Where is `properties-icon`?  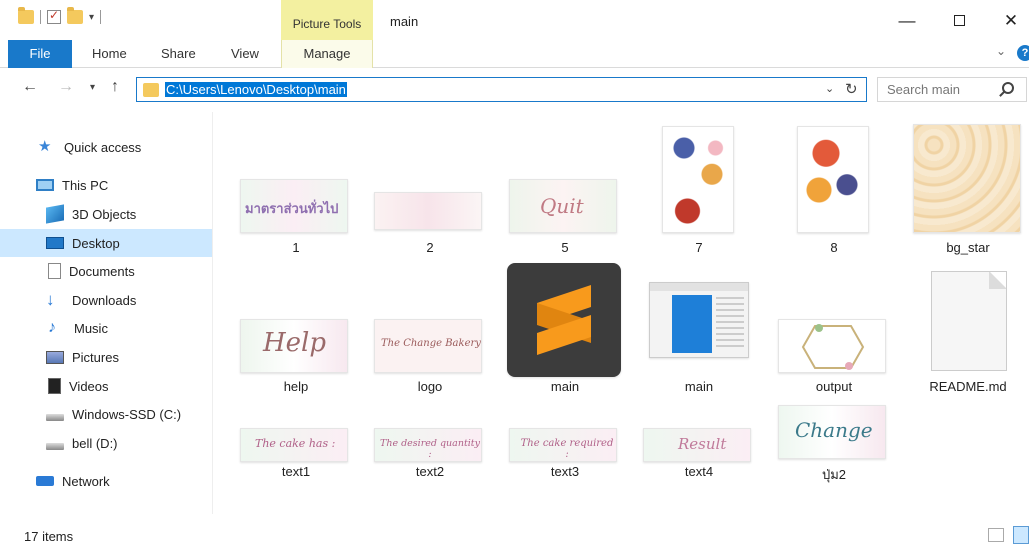 properties-icon is located at coordinates (54, 16).